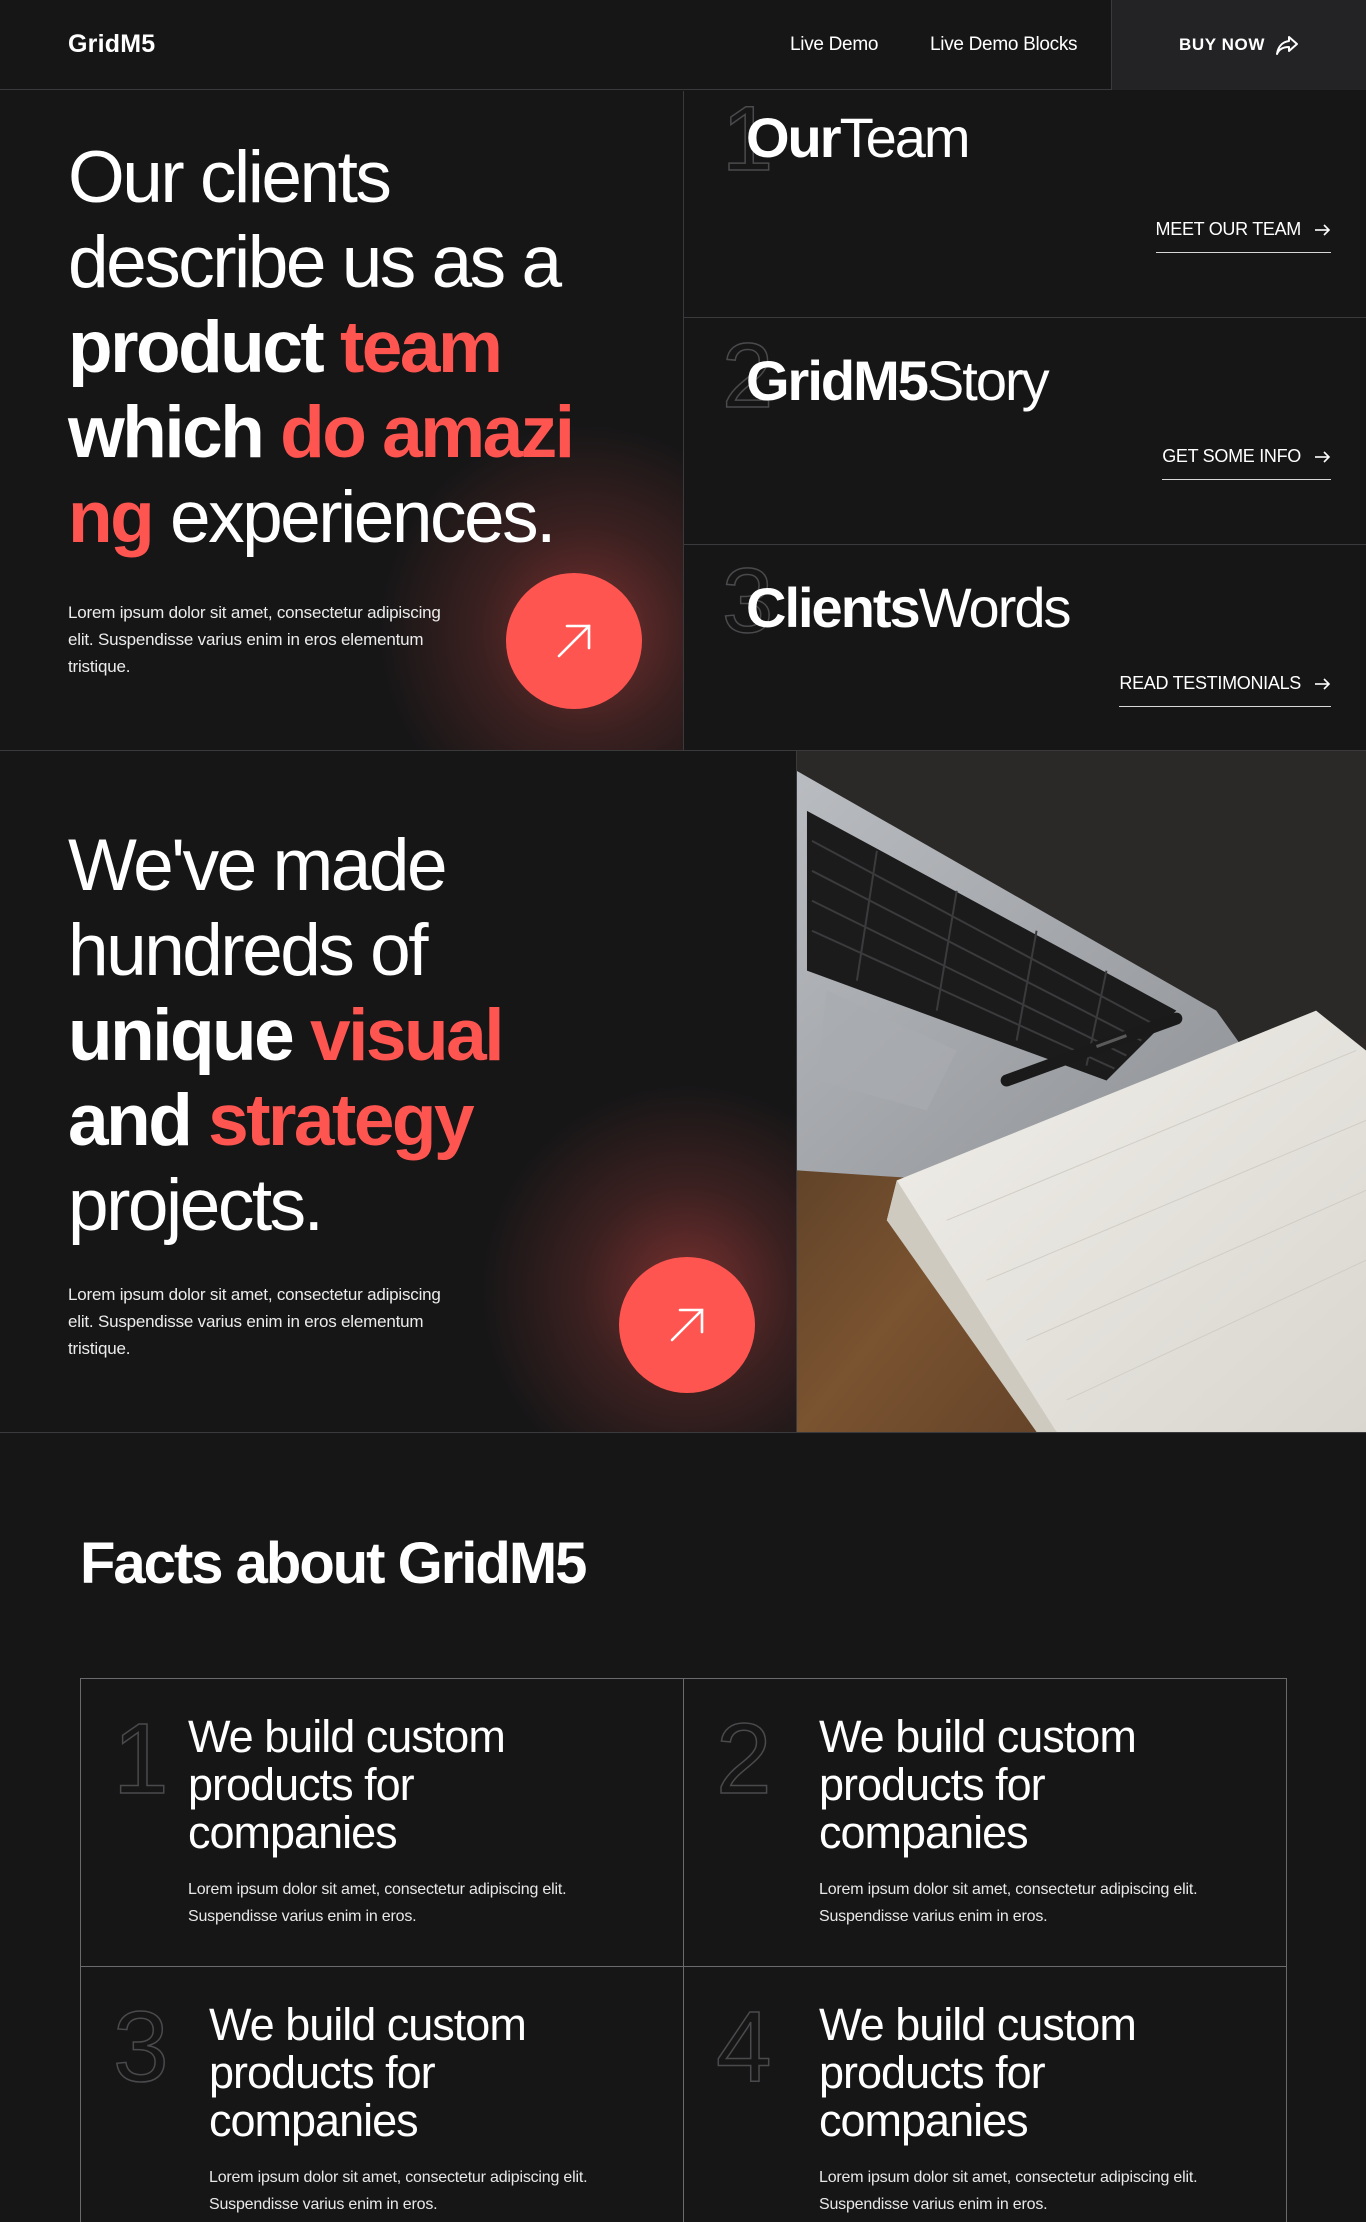 This screenshot has width=1366, height=2222. I want to click on card-title-bold: Clients, so click(833, 607).